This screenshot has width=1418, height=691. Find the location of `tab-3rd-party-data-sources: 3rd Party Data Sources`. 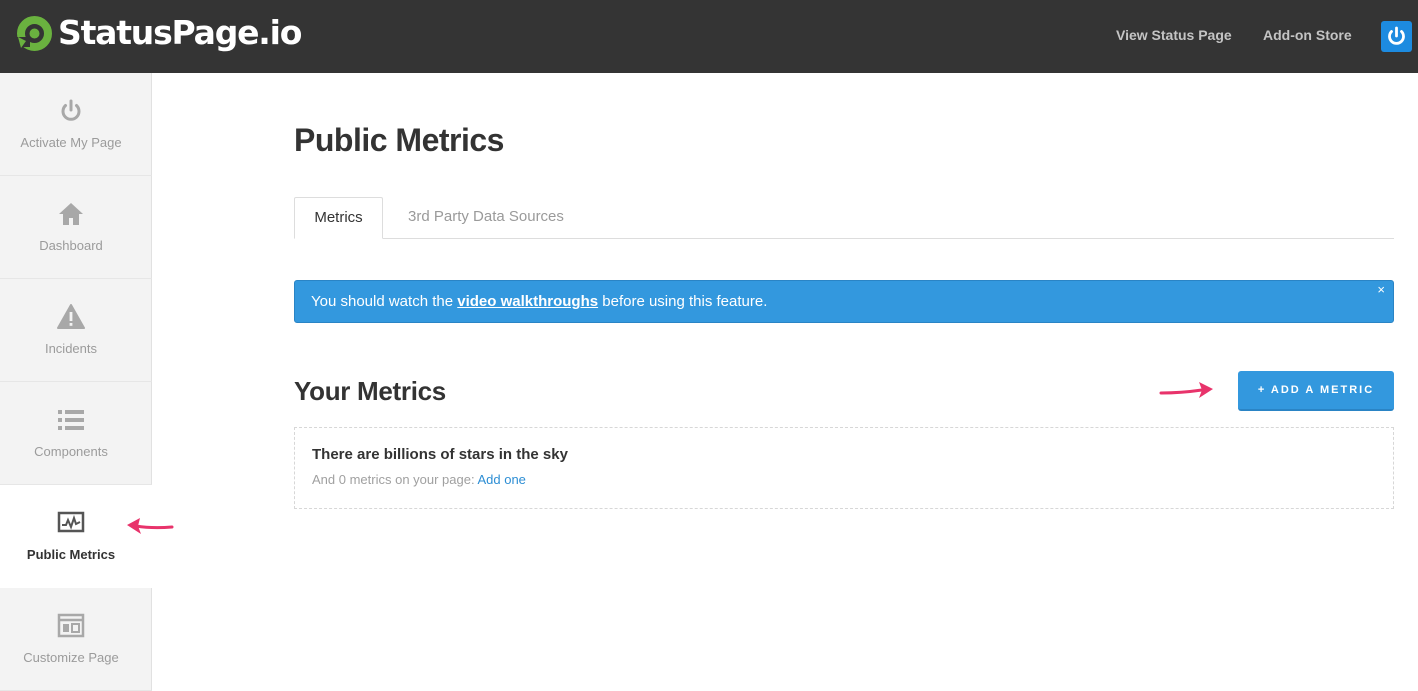

tab-3rd-party-data-sources: 3rd Party Data Sources is located at coordinates (486, 218).